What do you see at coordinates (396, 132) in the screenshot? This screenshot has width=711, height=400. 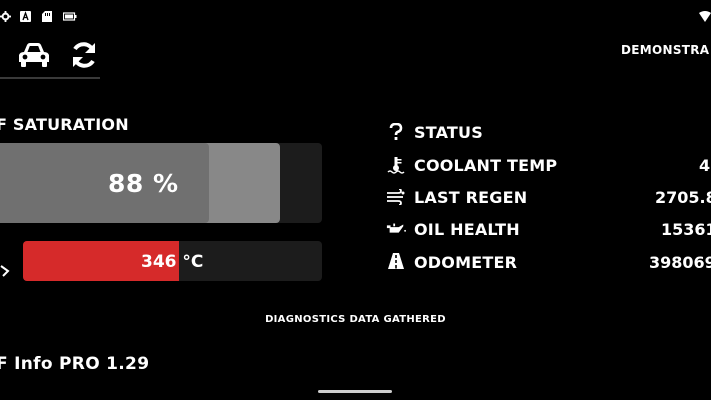 I see `question-icon` at bounding box center [396, 132].